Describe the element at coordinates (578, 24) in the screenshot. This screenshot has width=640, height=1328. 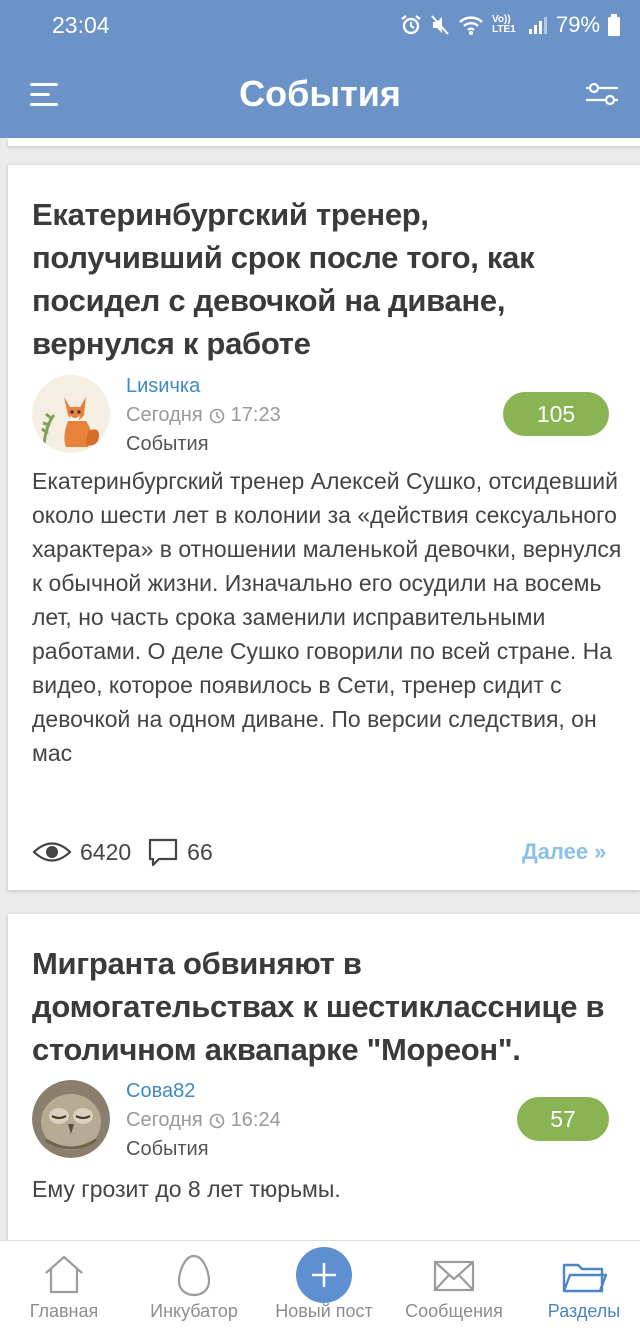
I see `battery-percent: 79%` at that location.